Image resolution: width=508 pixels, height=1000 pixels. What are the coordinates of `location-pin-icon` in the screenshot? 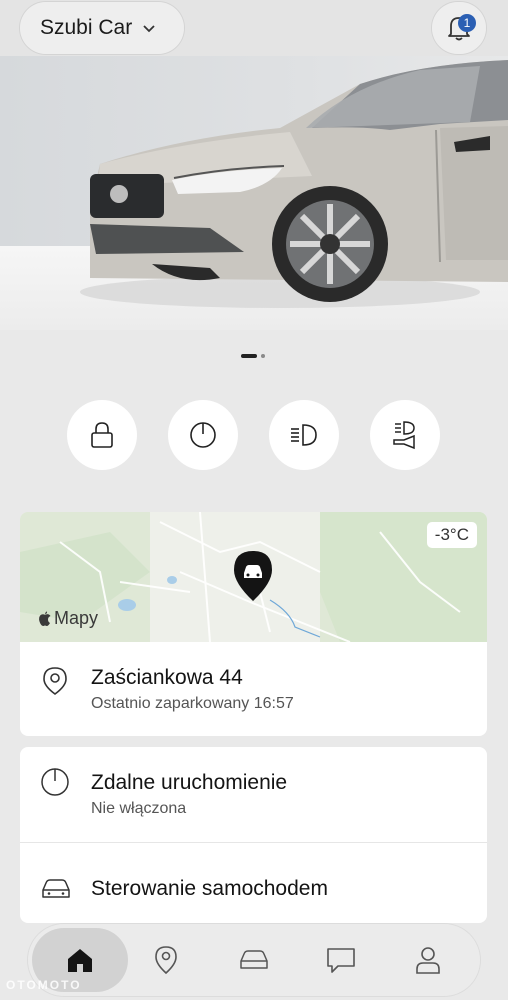 It's located at (55, 681).